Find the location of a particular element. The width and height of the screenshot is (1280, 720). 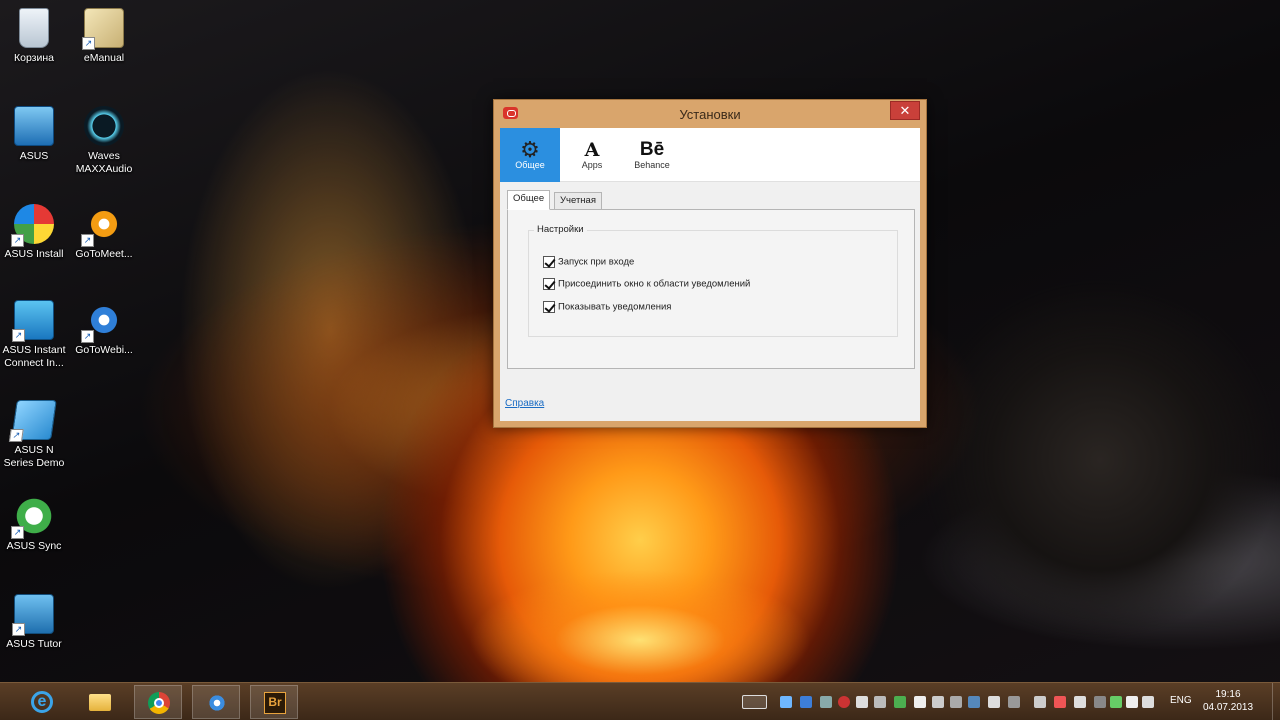

asus-tutor-icon: ↗ is located at coordinates (33, 615).